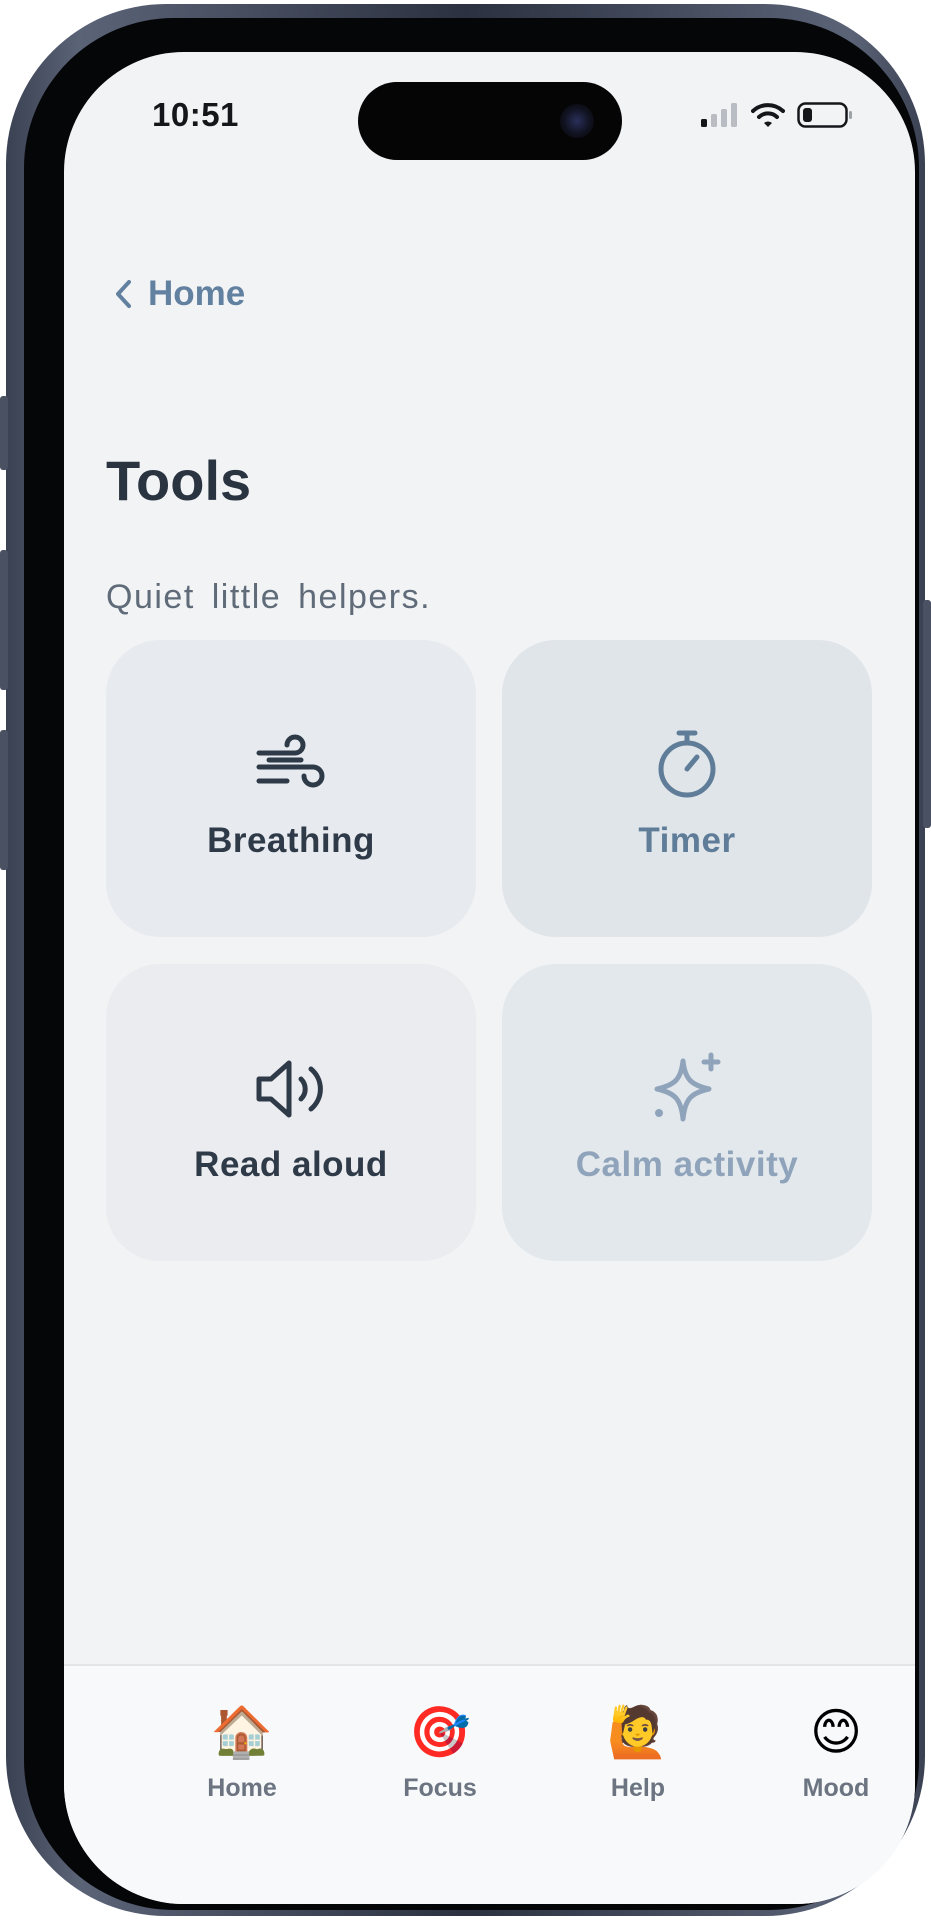  What do you see at coordinates (195, 114) in the screenshot?
I see `status-time: 10:51` at bounding box center [195, 114].